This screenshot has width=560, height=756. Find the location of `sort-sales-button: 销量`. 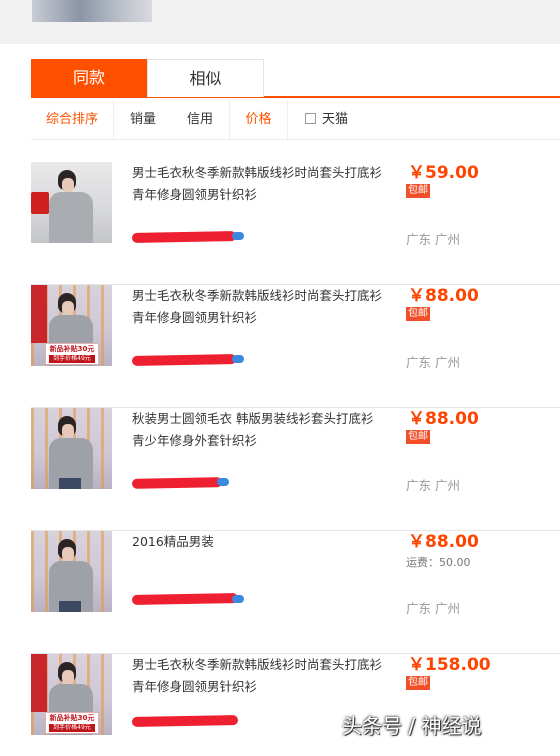

sort-sales-button: 销量 is located at coordinates (143, 119).